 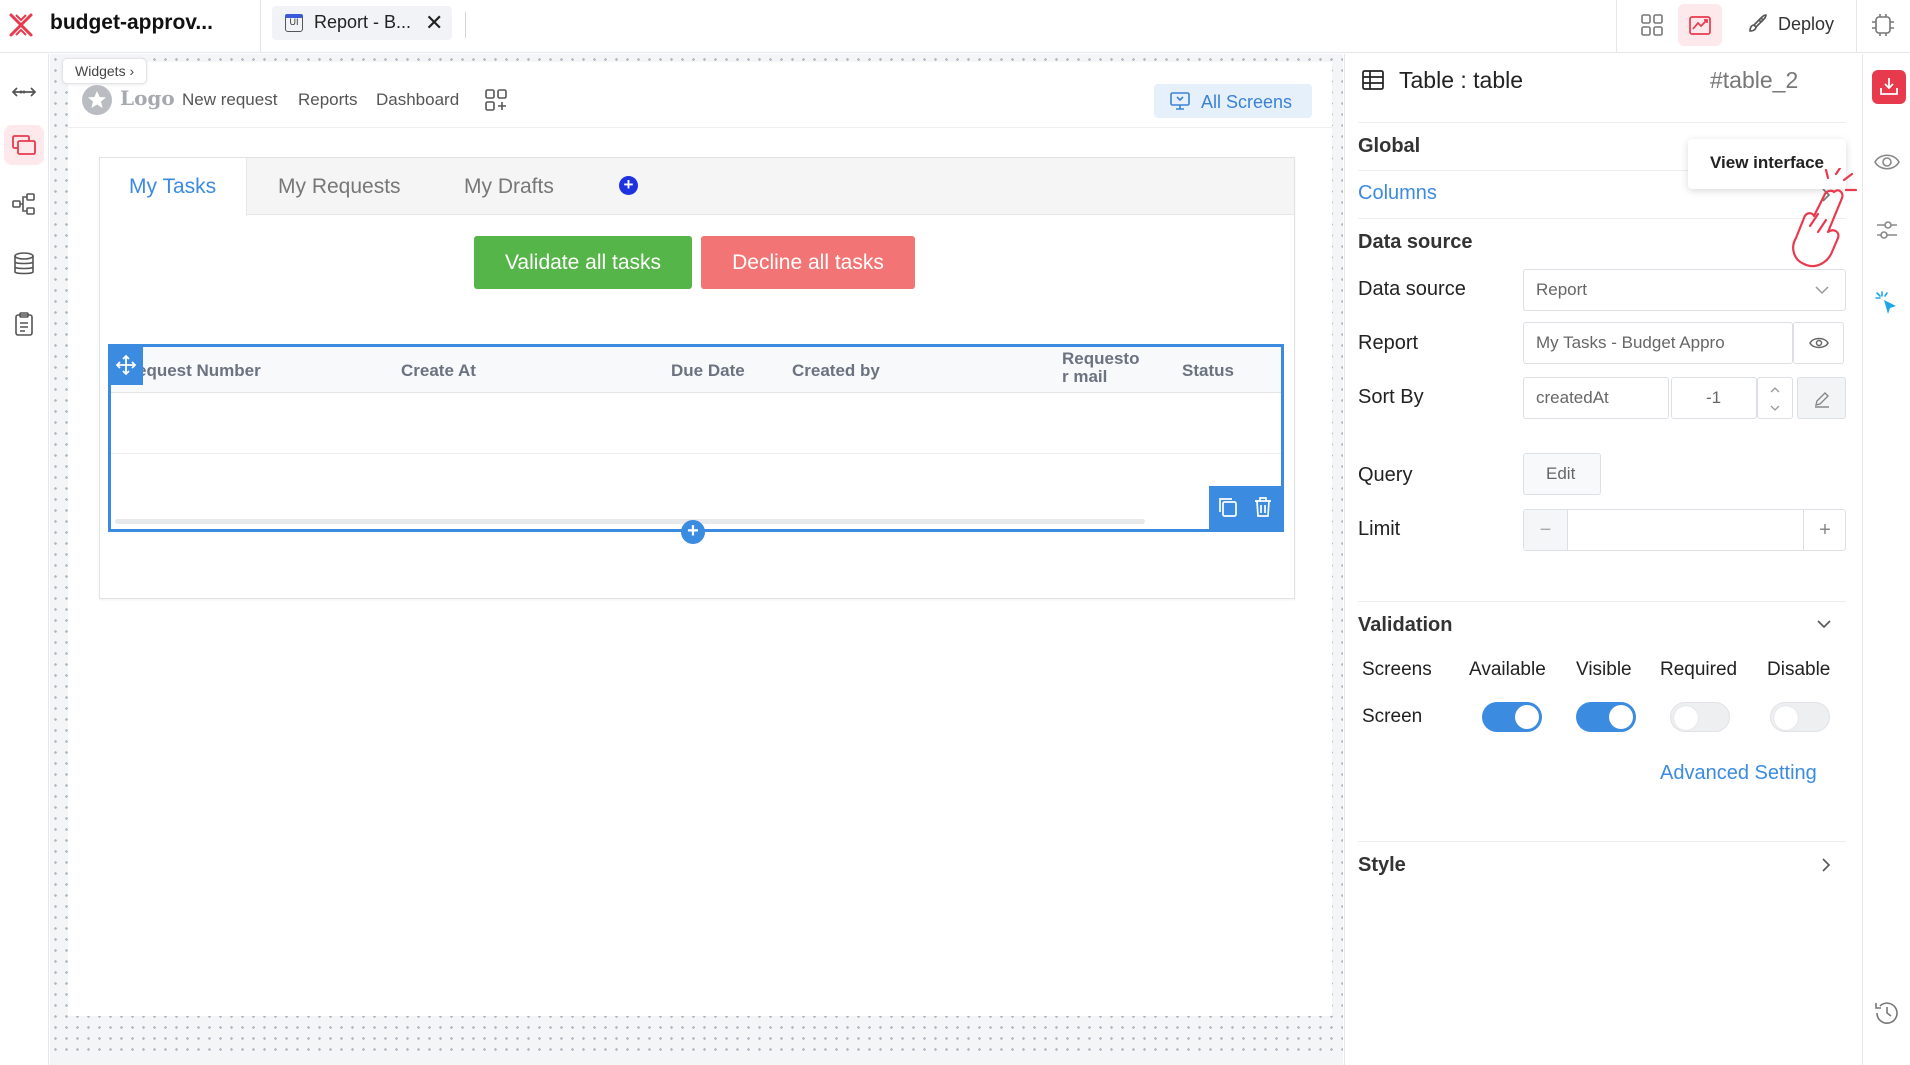 I want to click on section-global: Global, so click(x=1389, y=146).